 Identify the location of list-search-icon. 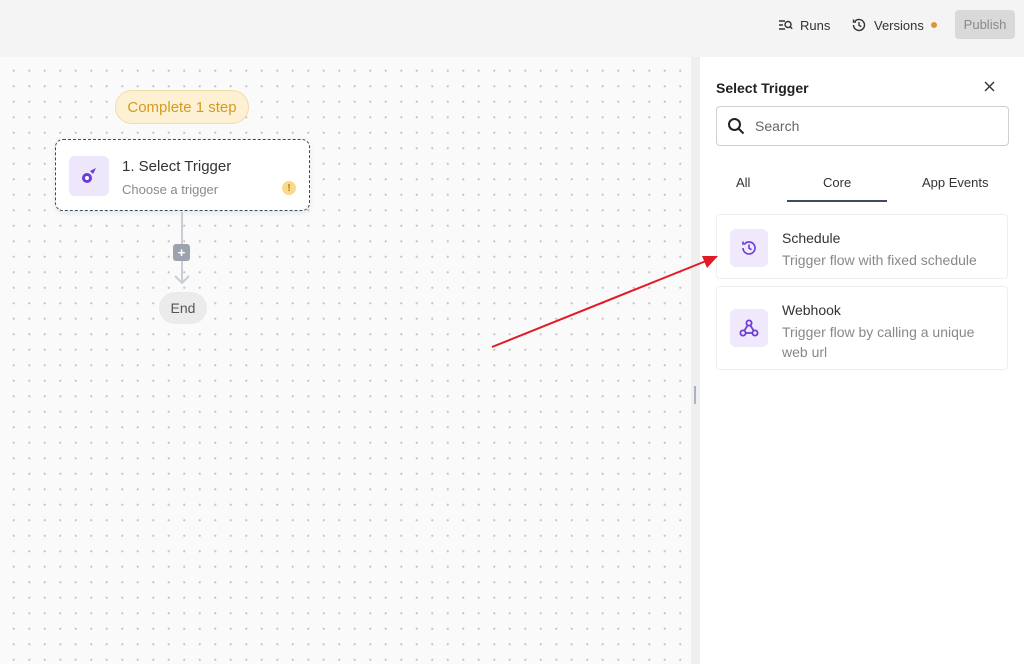
(786, 25).